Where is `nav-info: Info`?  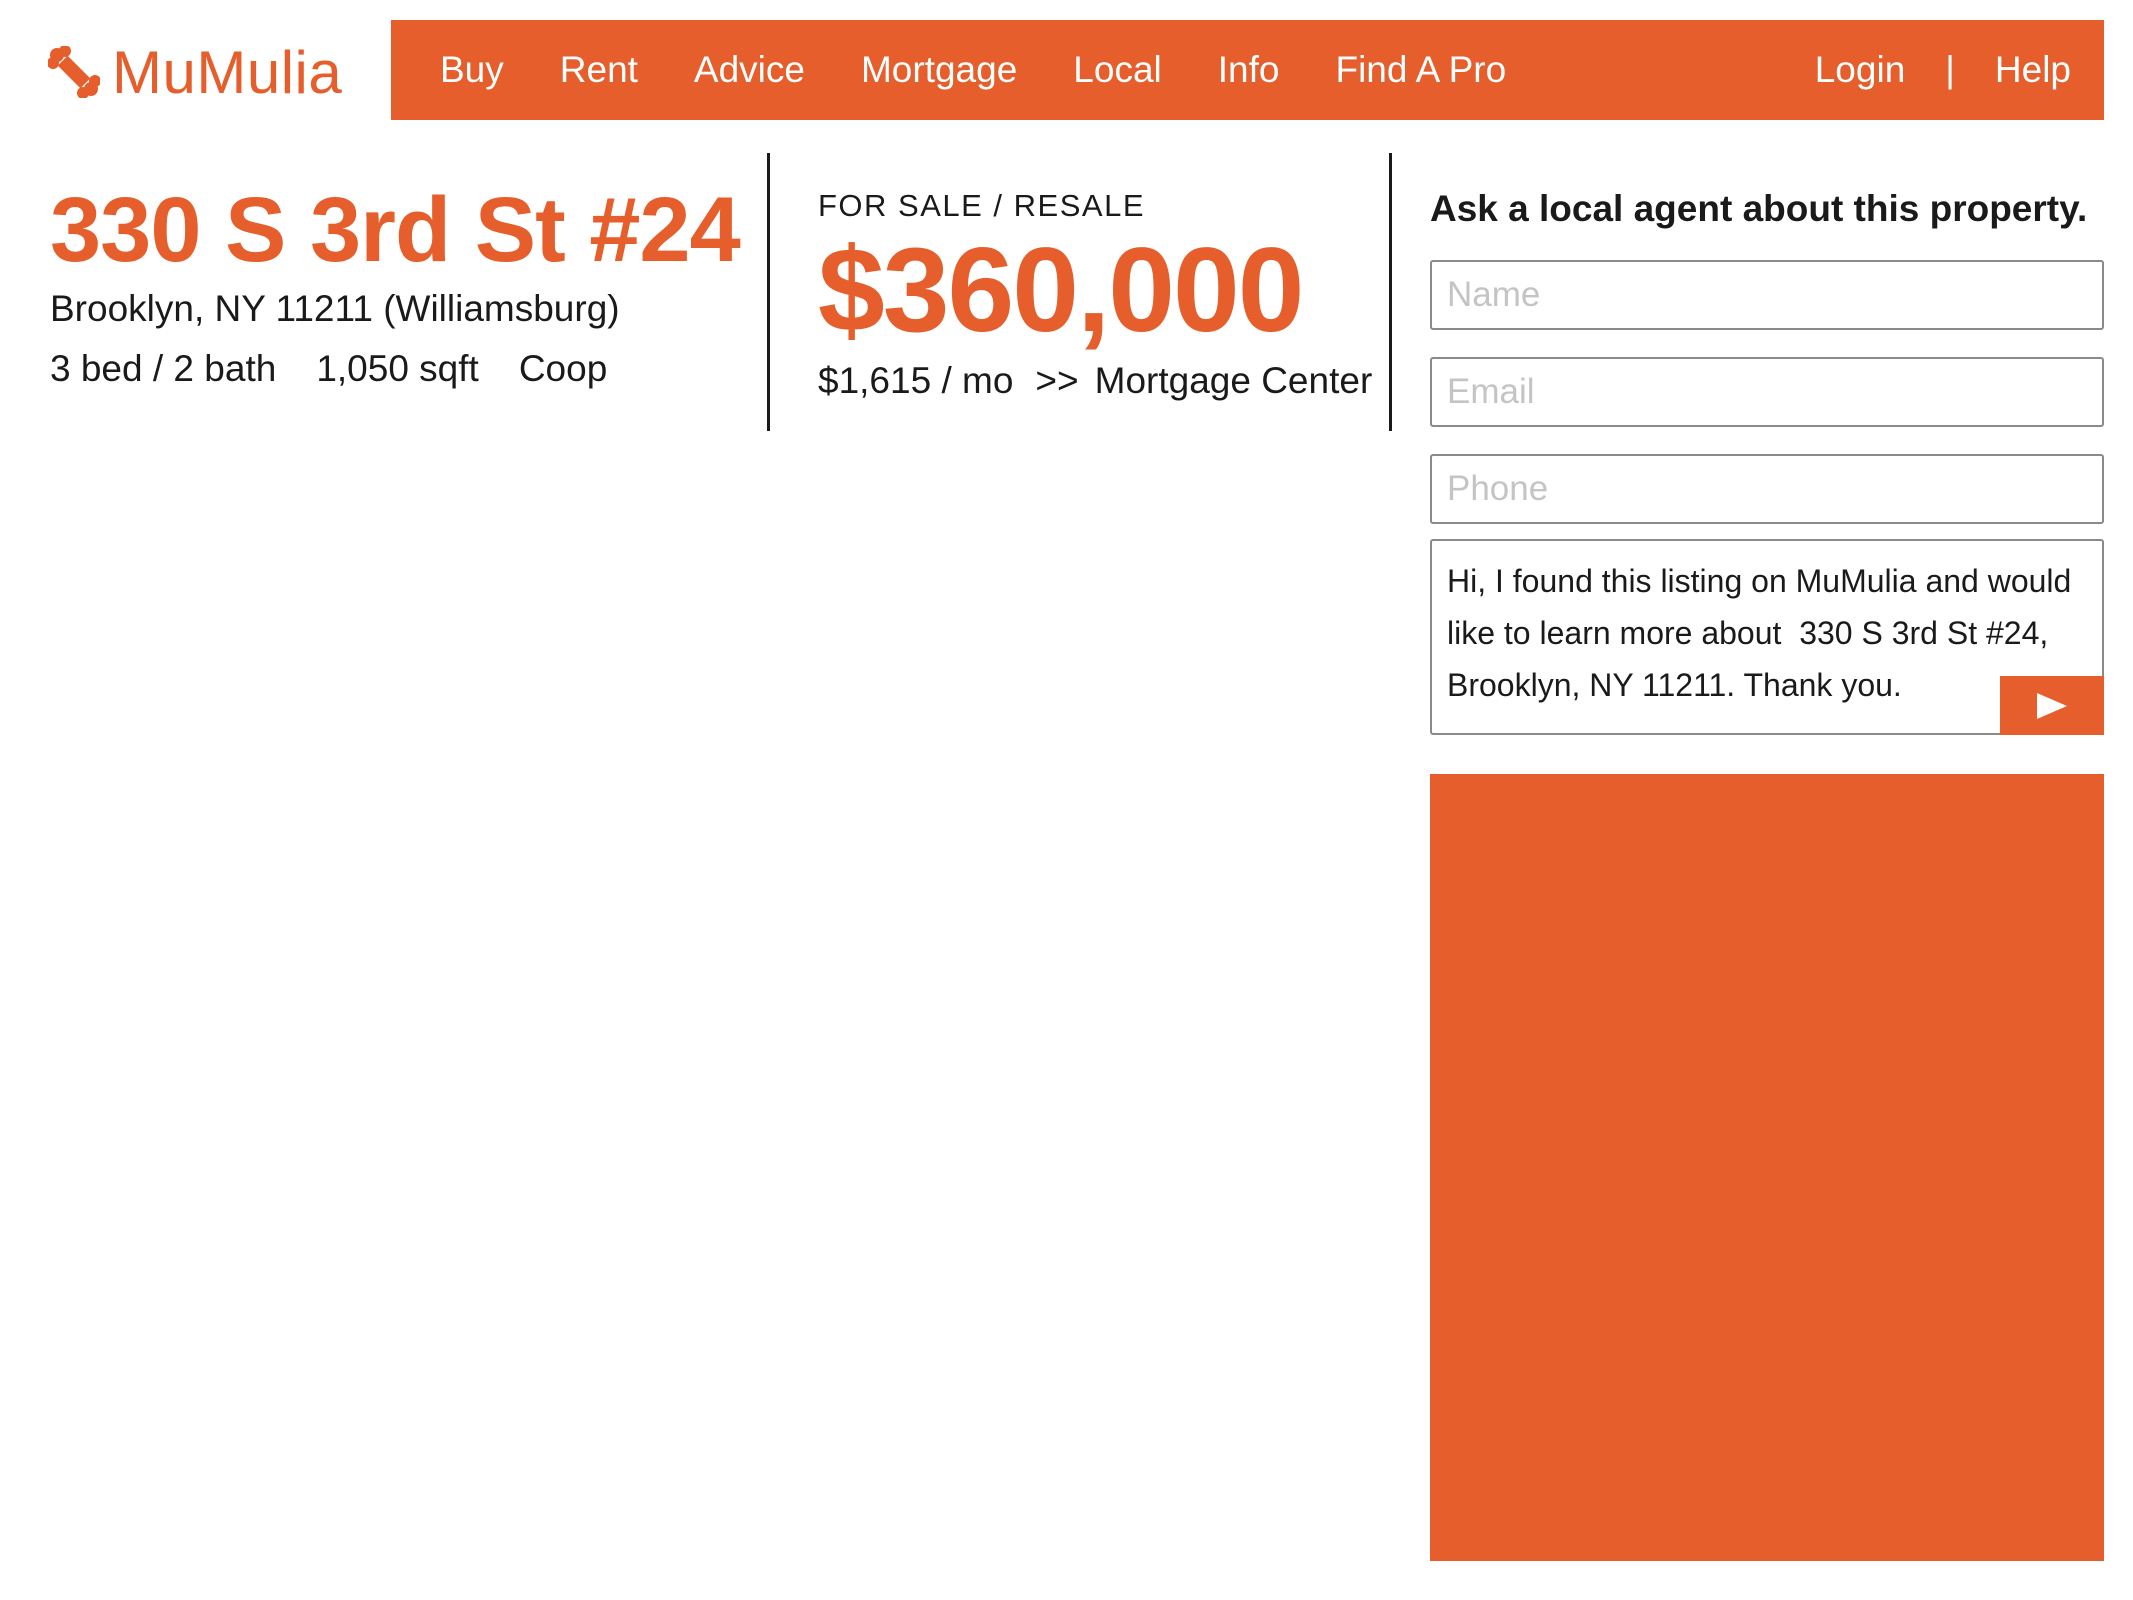
nav-info: Info is located at coordinates (1249, 70).